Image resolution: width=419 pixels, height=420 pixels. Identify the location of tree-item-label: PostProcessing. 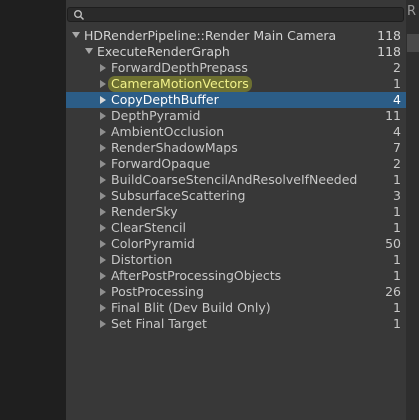
(157, 291).